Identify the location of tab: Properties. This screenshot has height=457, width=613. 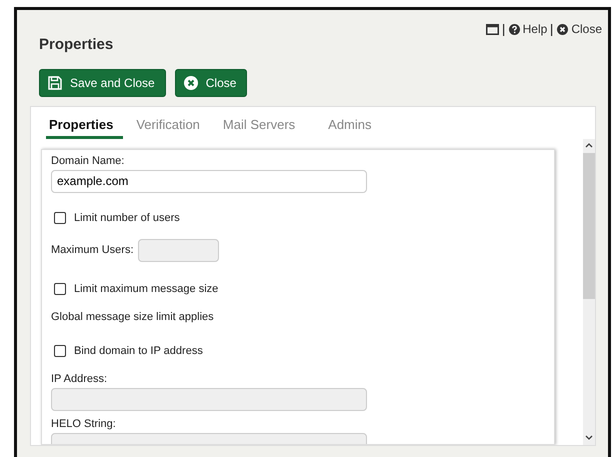
(85, 126).